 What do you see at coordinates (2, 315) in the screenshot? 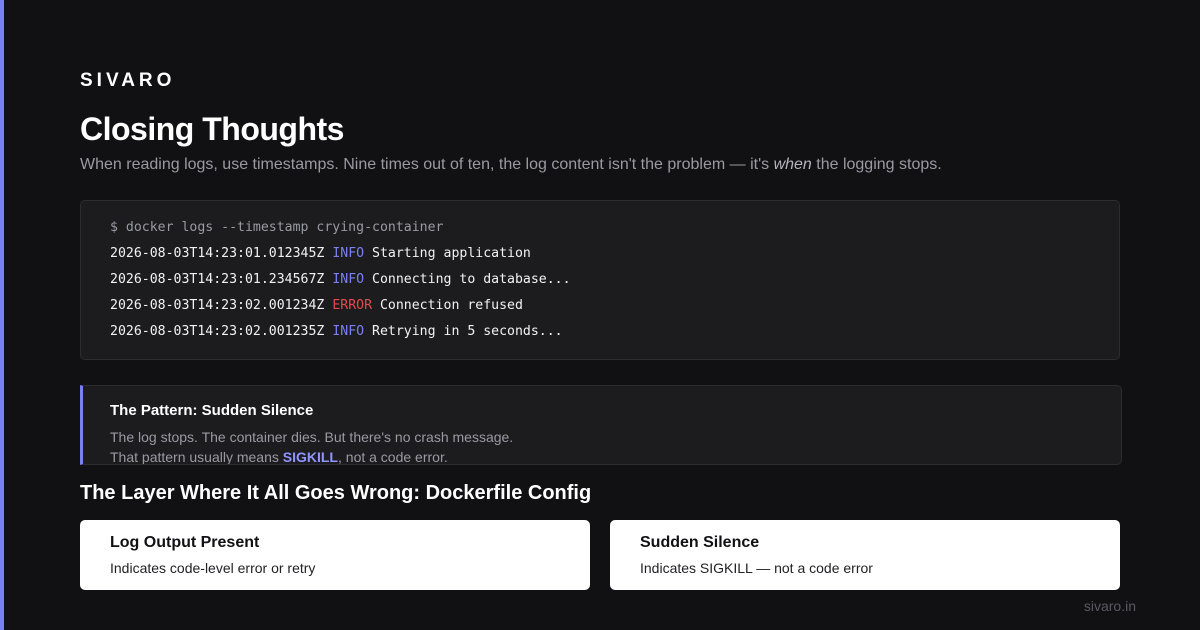
I see `accent-bar` at bounding box center [2, 315].